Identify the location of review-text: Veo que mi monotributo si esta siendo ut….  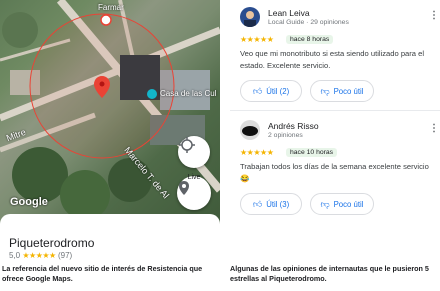
(332, 59).